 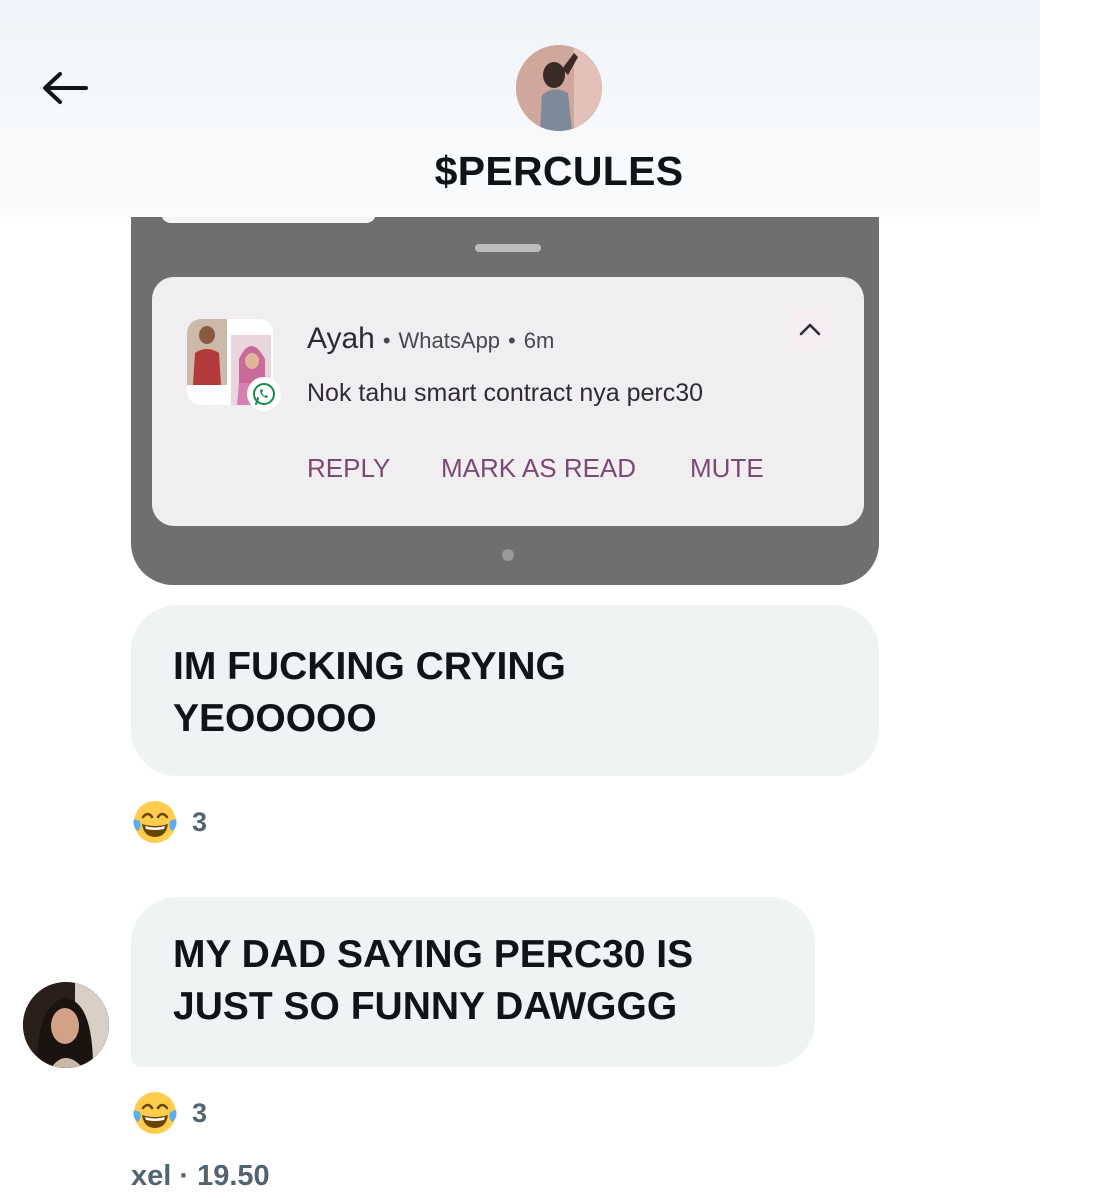 I want to click on mute-action: MUTE, so click(x=727, y=468).